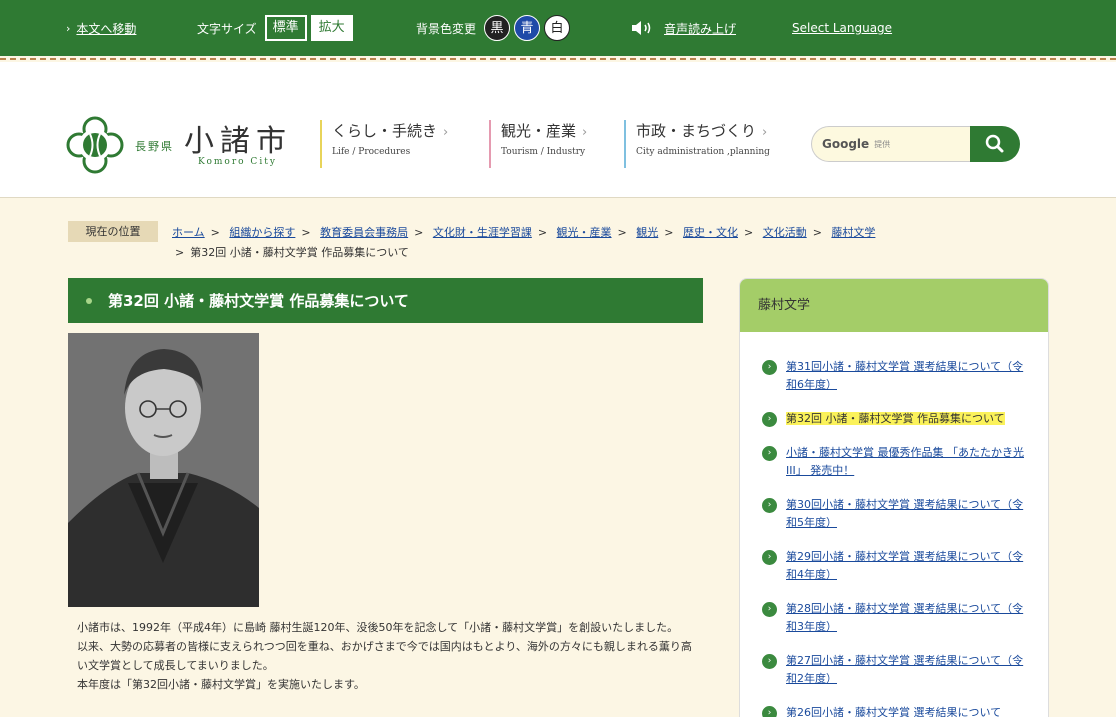 Image resolution: width=1116 pixels, height=717 pixels. What do you see at coordinates (482, 232) in the screenshot?
I see `breadcrumb-link: 文化財・生涯学習課` at bounding box center [482, 232].